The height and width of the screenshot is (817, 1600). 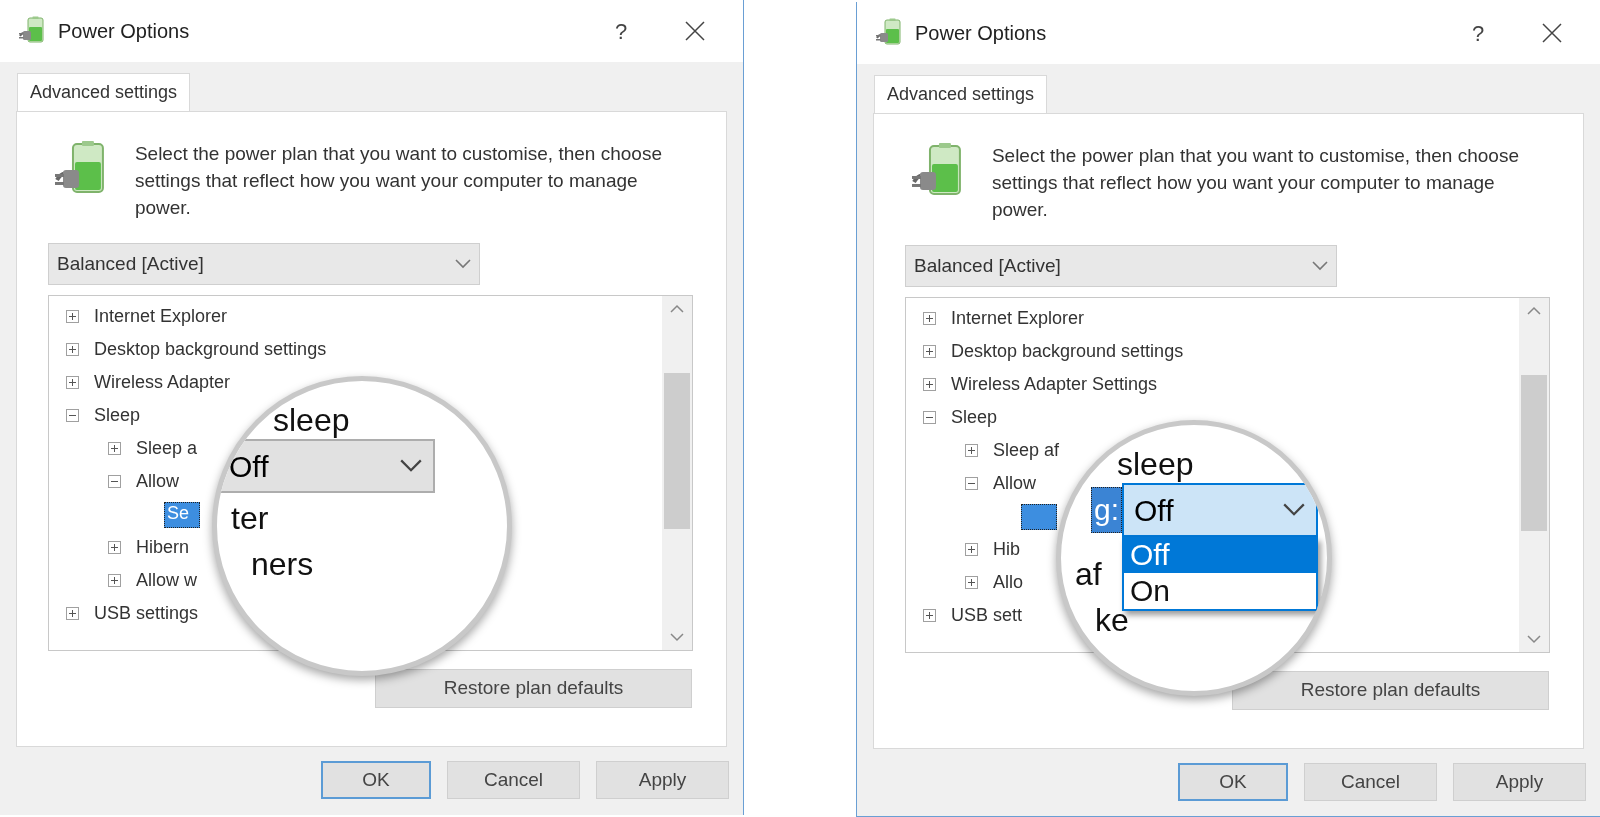 What do you see at coordinates (1026, 450) in the screenshot?
I see `tree-item: Sleep af` at bounding box center [1026, 450].